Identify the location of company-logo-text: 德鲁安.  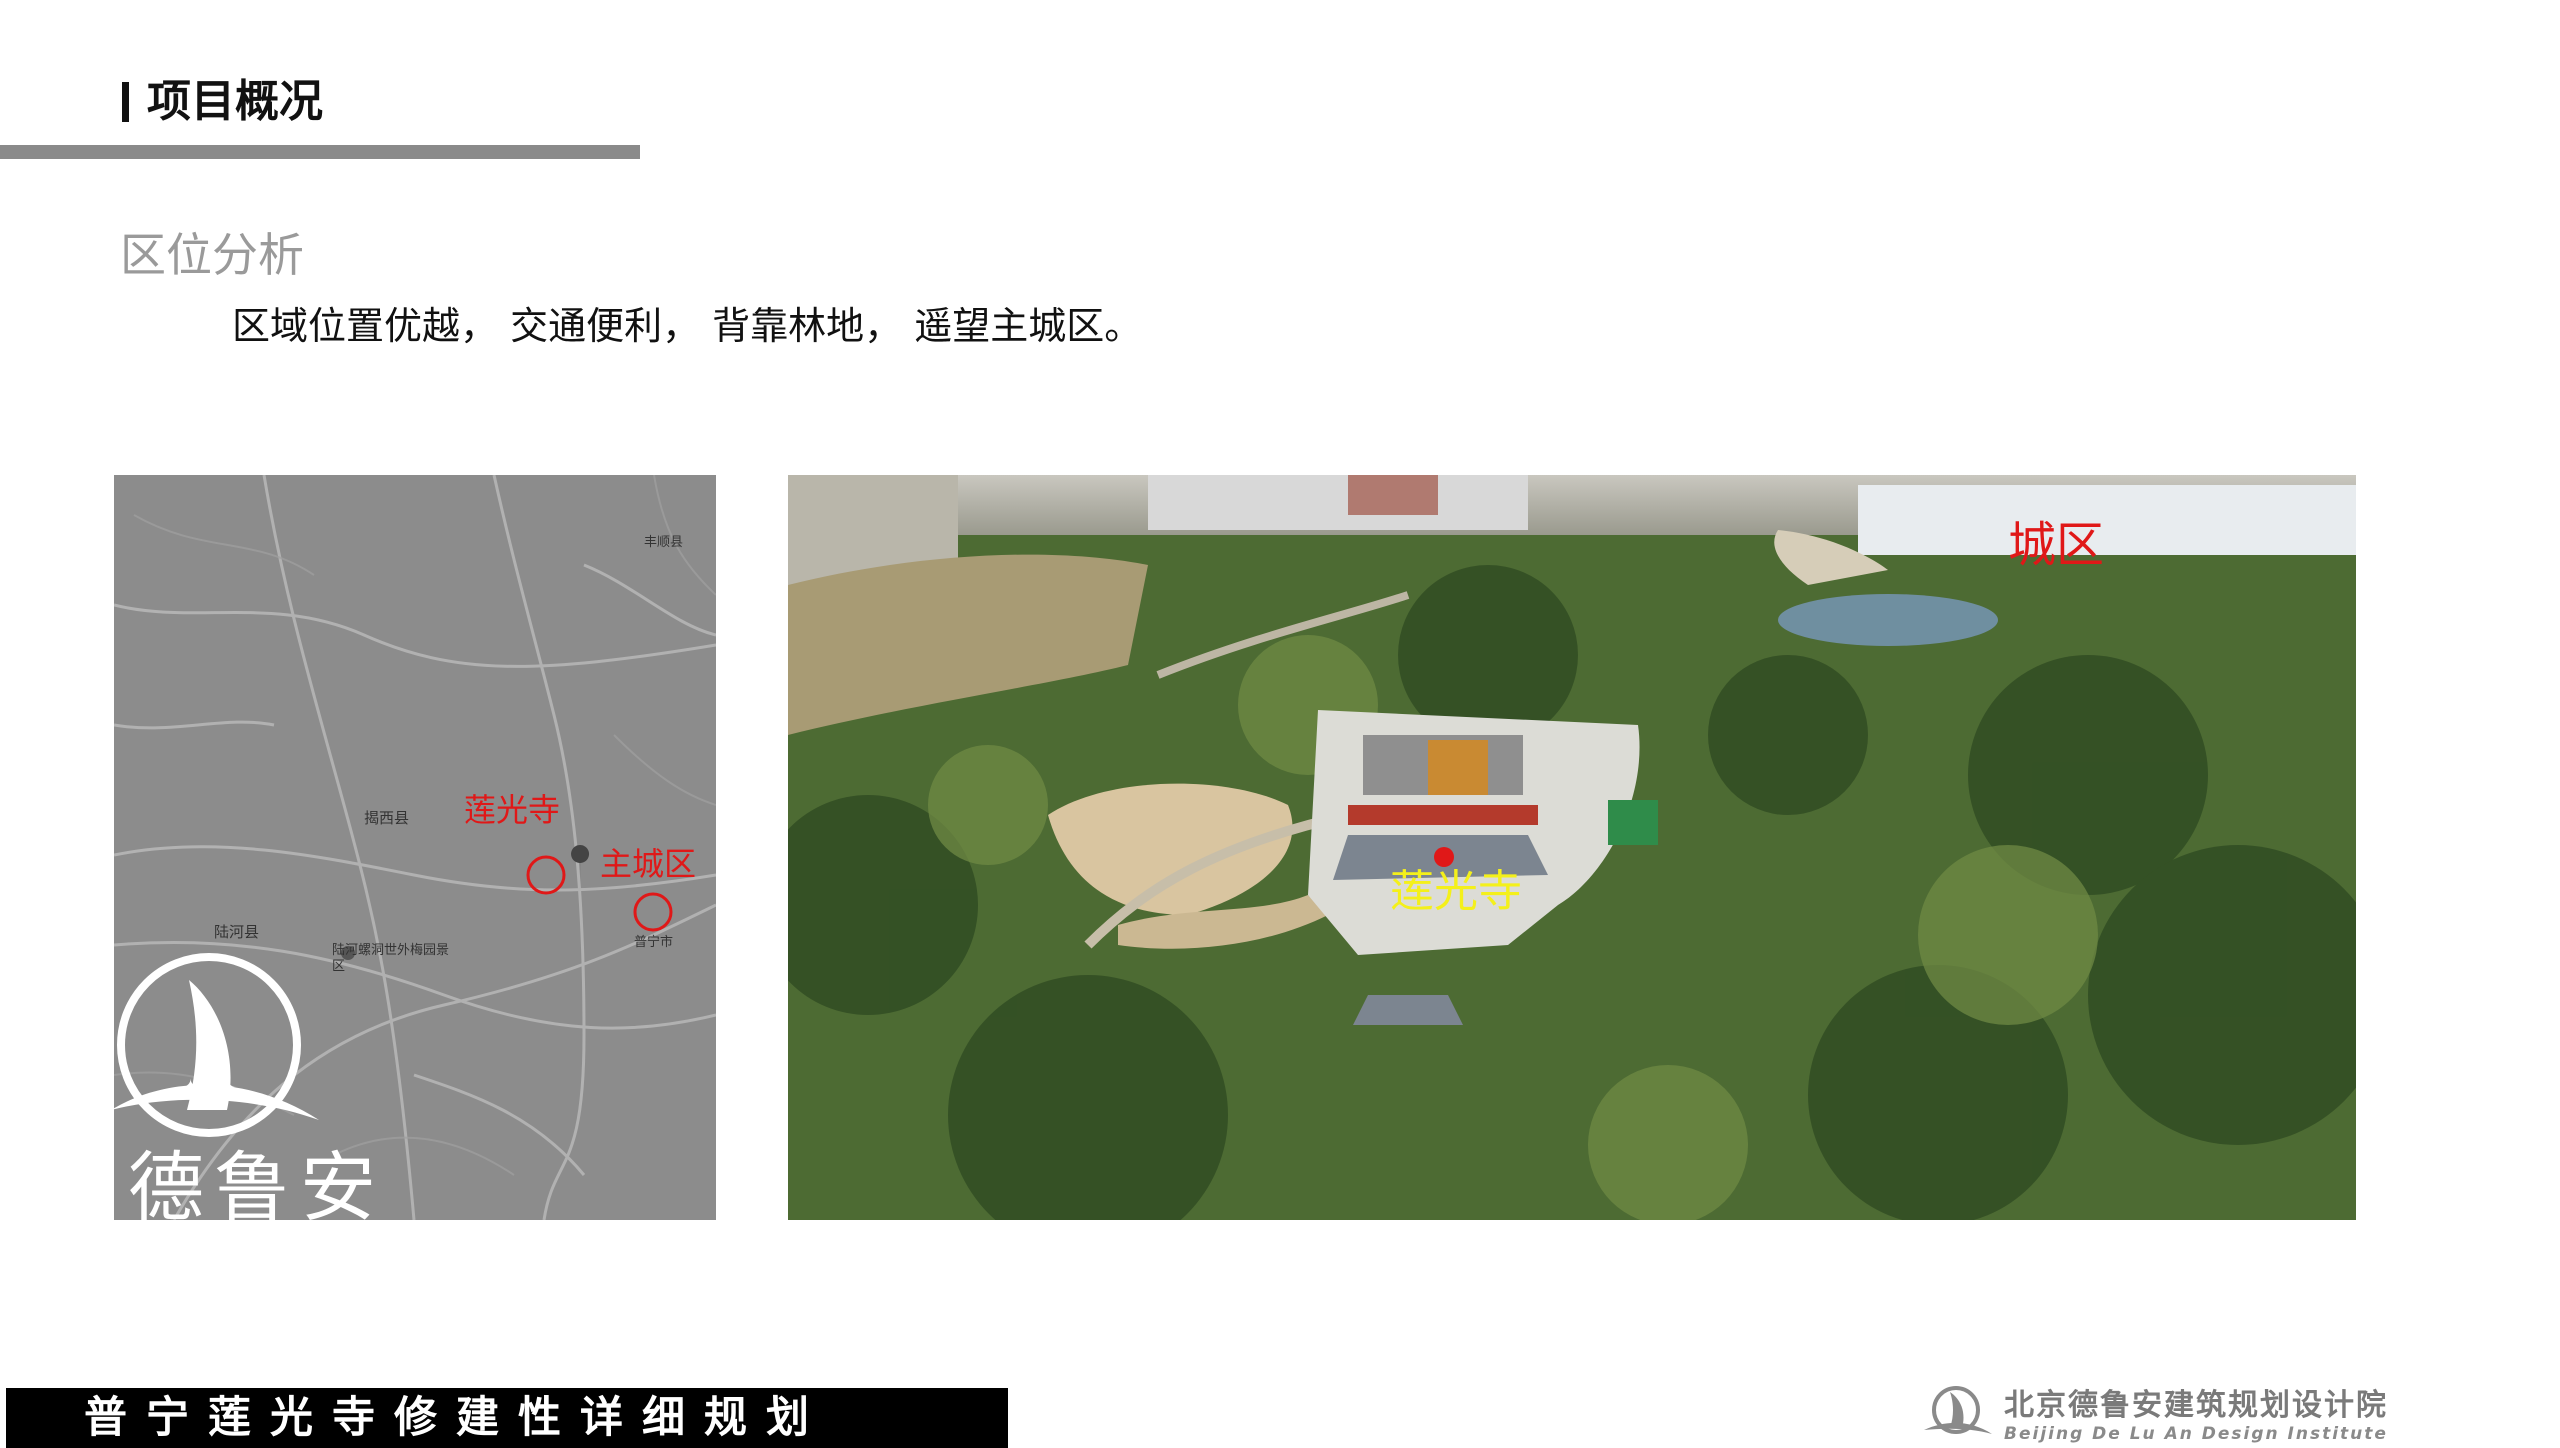
(257, 1181).